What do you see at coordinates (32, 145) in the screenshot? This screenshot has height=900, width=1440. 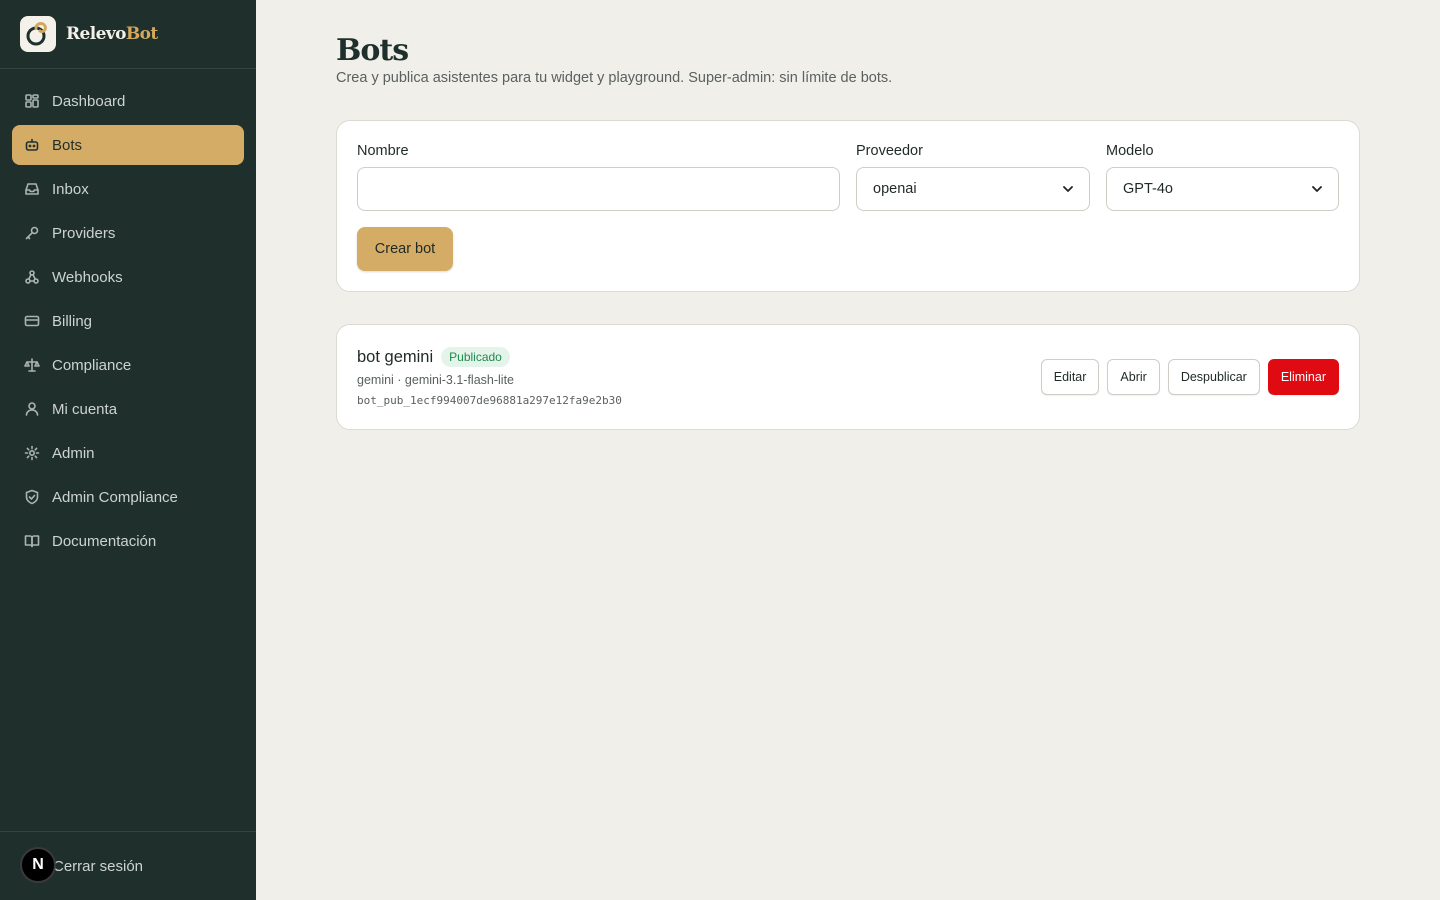 I see `bot-icon` at bounding box center [32, 145].